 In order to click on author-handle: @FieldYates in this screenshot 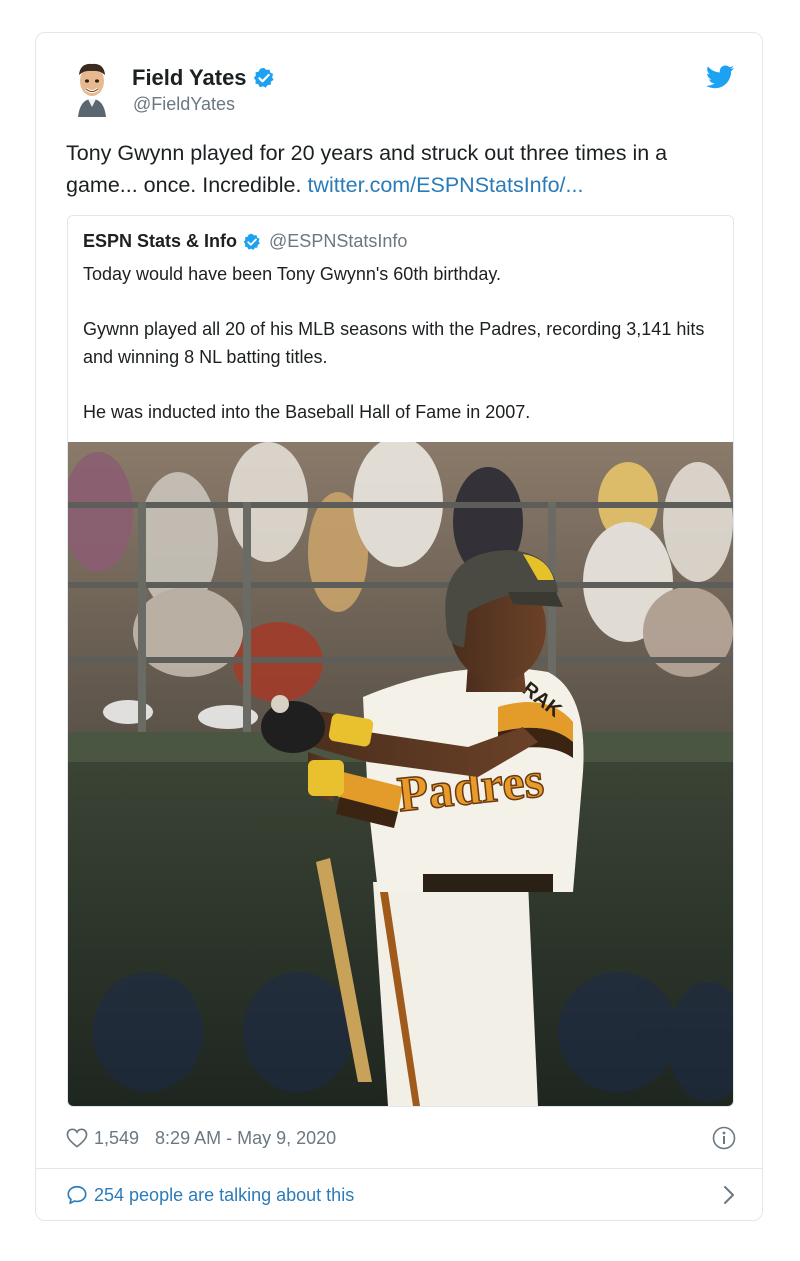, I will do `click(184, 104)`.